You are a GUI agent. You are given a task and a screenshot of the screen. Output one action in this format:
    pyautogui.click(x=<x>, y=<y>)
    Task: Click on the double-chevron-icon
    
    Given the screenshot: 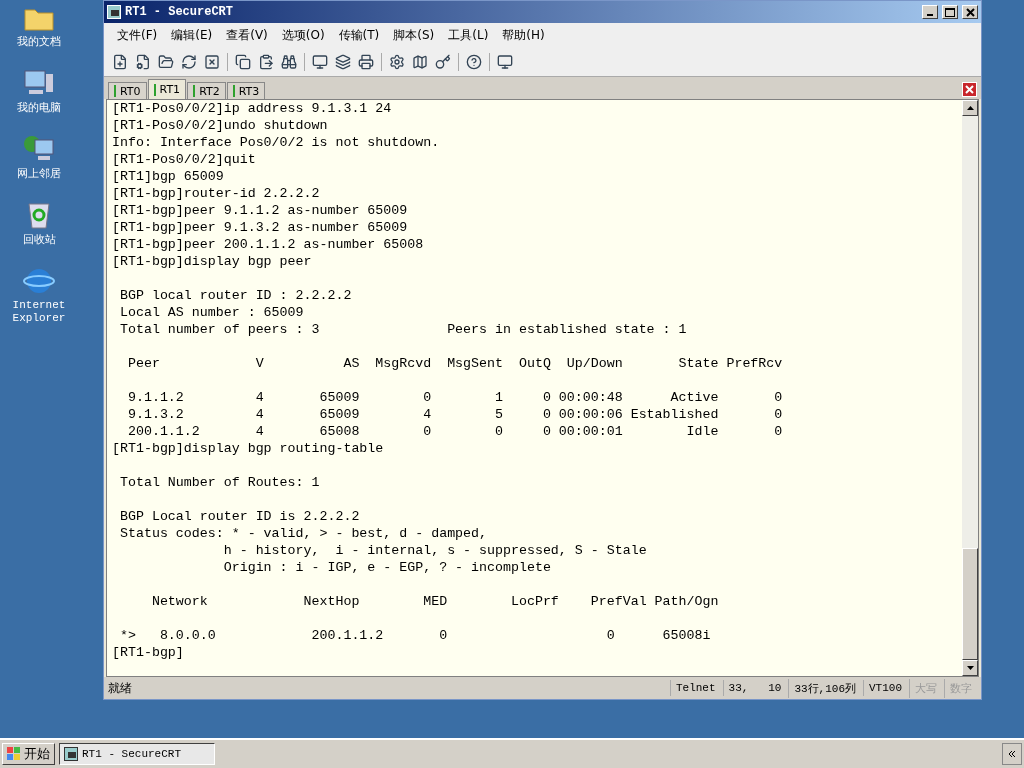 What is the action you would take?
    pyautogui.click(x=1012, y=754)
    